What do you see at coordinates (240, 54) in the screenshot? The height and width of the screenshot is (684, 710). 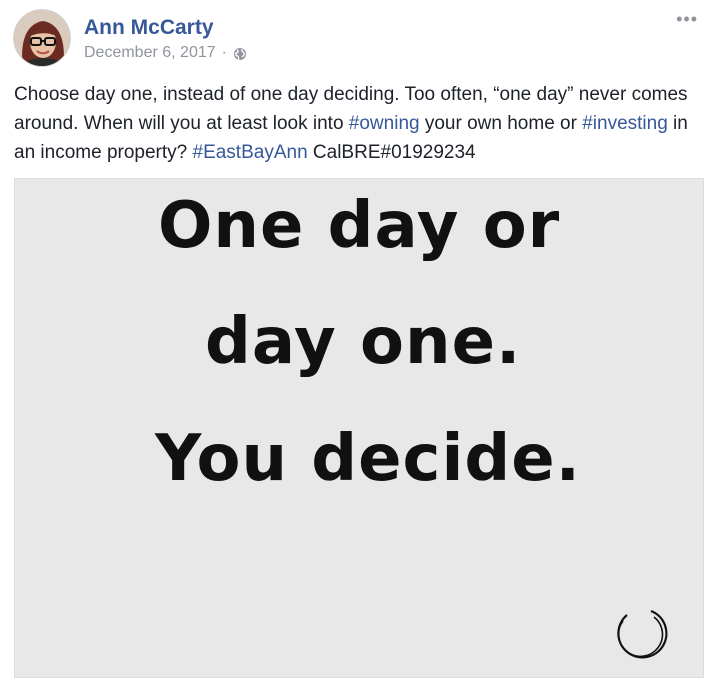 I see `globe-icon` at bounding box center [240, 54].